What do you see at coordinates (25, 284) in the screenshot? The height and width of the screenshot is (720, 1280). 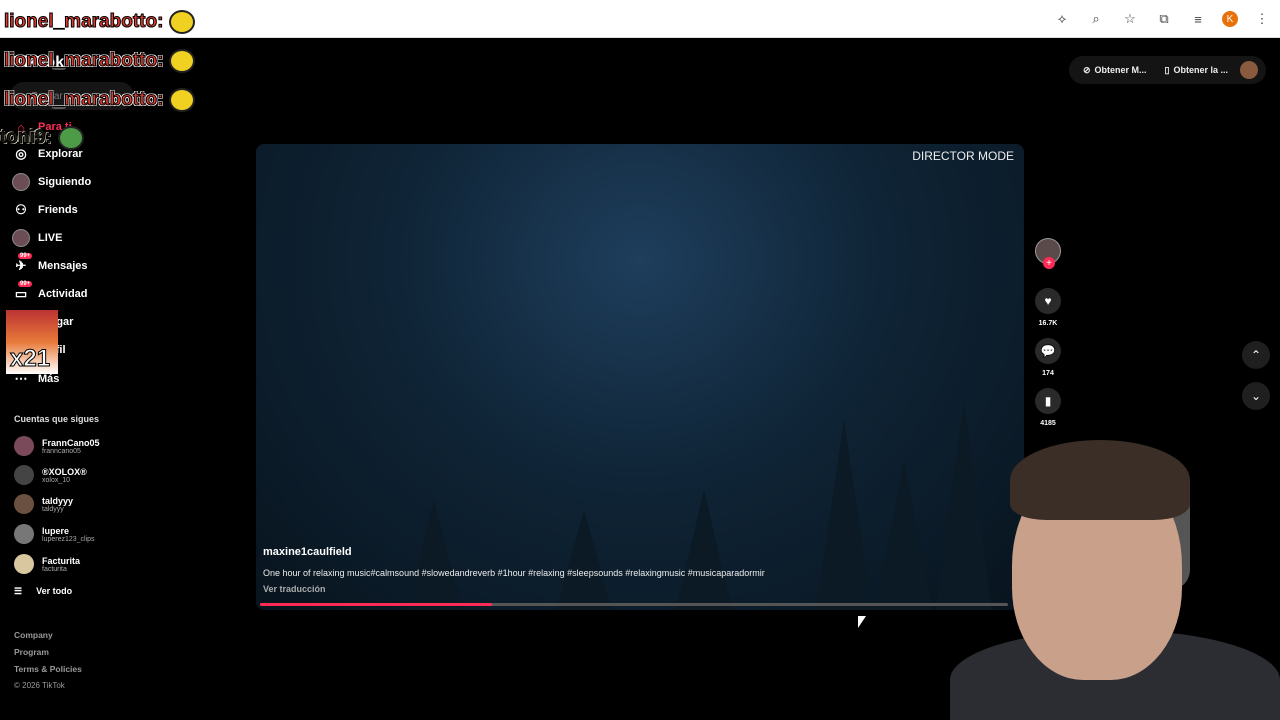 I see `activity-badge: 99+` at bounding box center [25, 284].